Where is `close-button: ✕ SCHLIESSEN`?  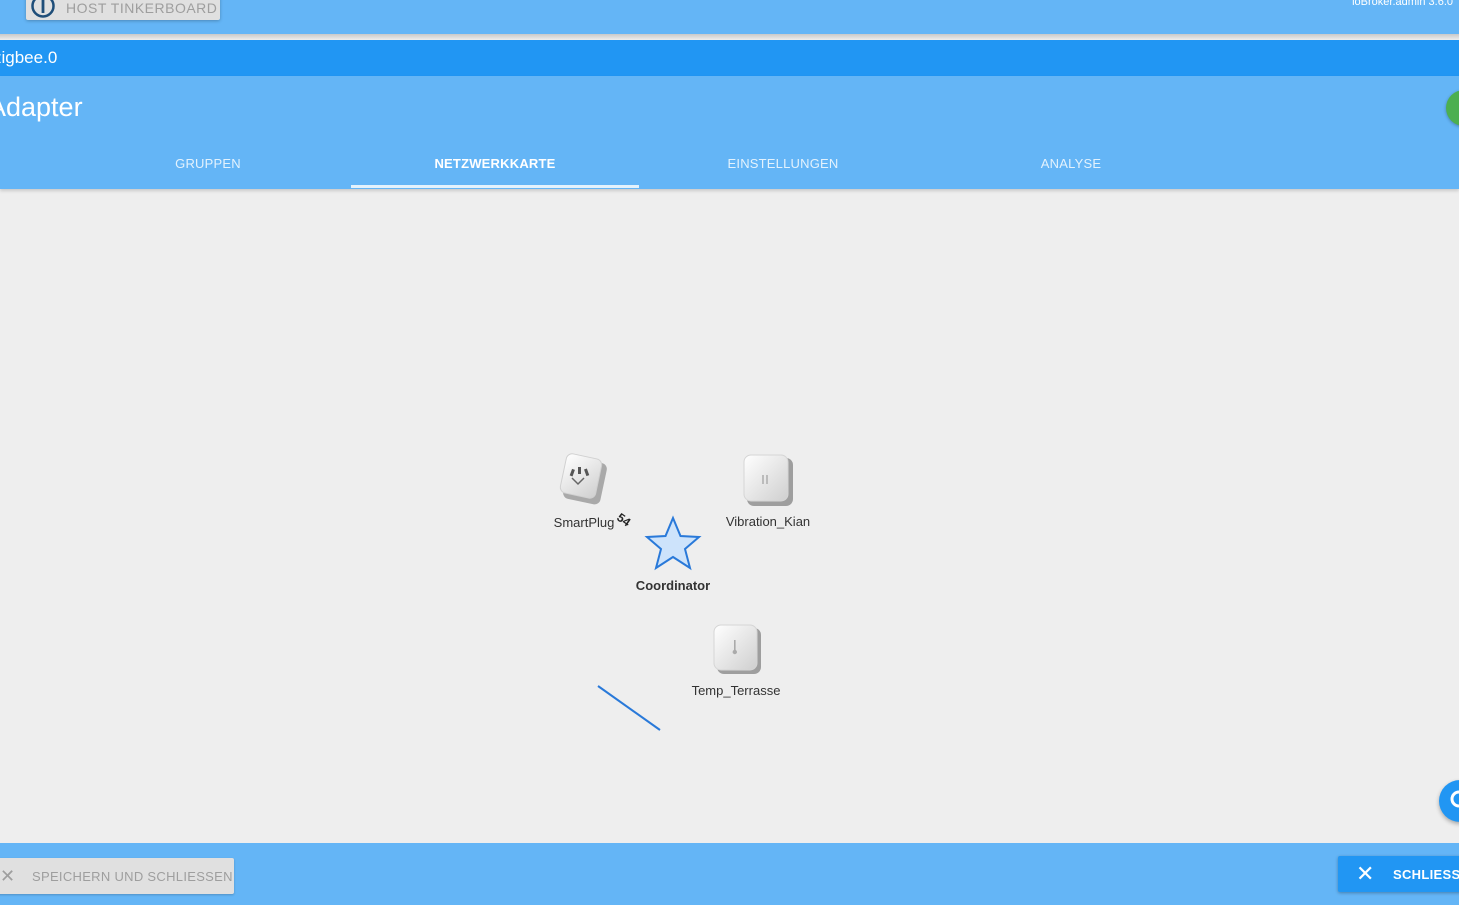 close-button: ✕ SCHLIESSEN is located at coordinates (1398, 874).